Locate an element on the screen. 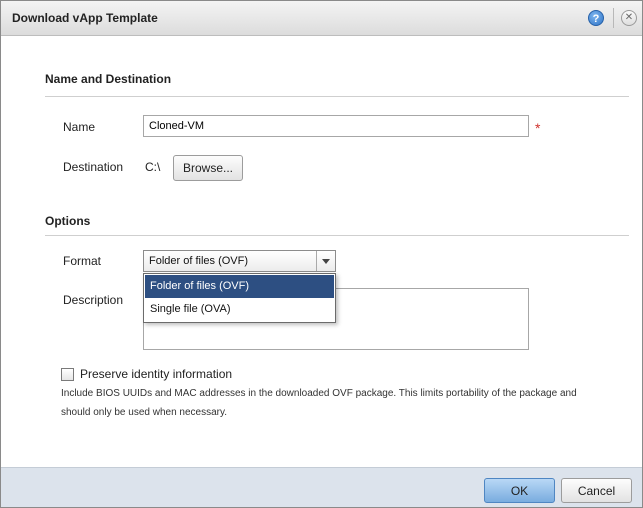 Image resolution: width=643 pixels, height=508 pixels. preserve-identity-checkbox is located at coordinates (67, 374).